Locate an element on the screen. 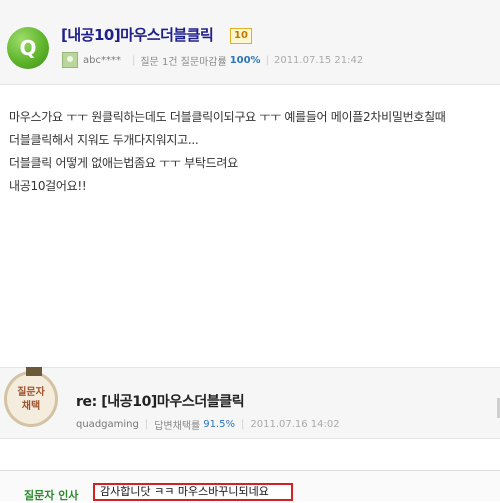  medal-label-line1: 질문자 is located at coordinates (31, 392).